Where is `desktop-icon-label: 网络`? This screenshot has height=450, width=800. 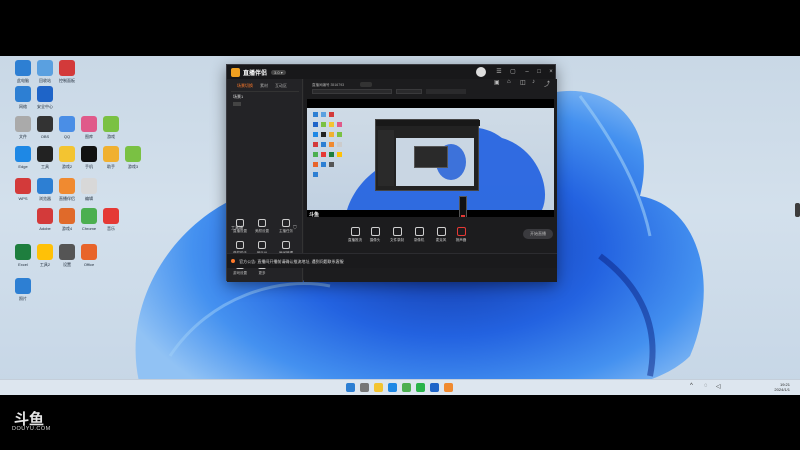 desktop-icon-label: 网络 is located at coordinates (23, 106).